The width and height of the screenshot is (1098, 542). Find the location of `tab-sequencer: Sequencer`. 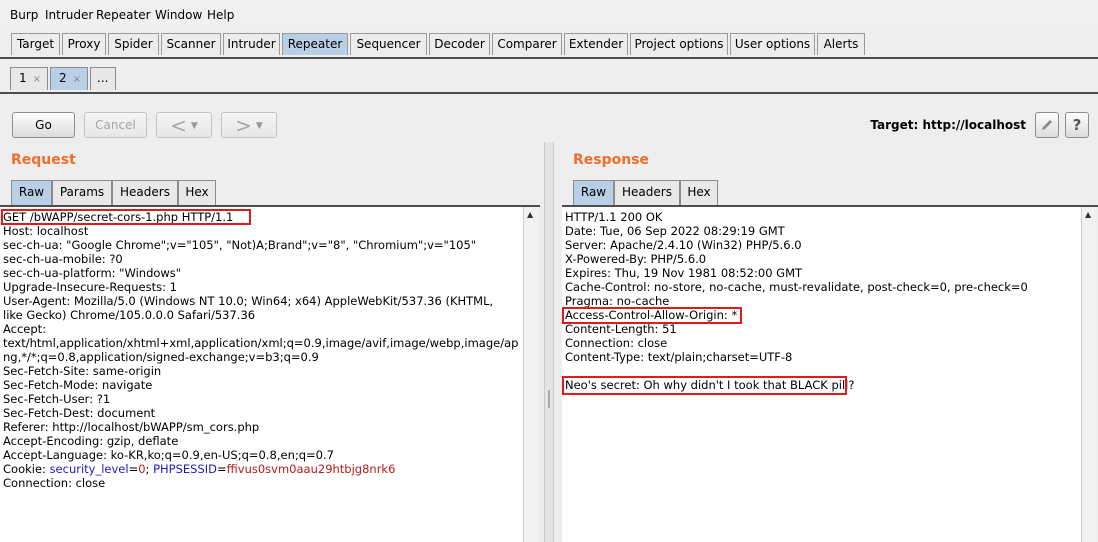

tab-sequencer: Sequencer is located at coordinates (388, 44).